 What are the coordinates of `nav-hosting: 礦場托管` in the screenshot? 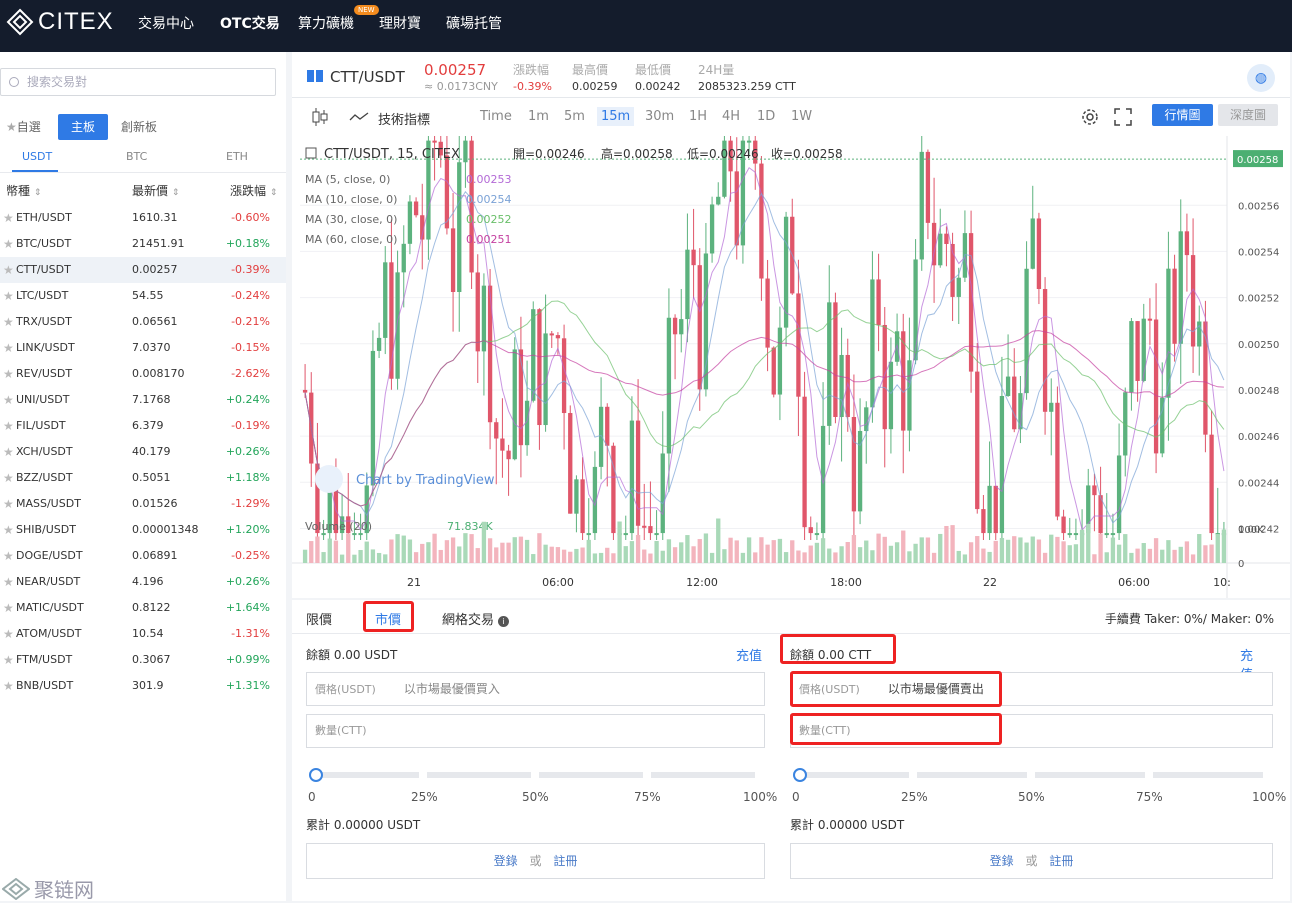 It's located at (474, 23).